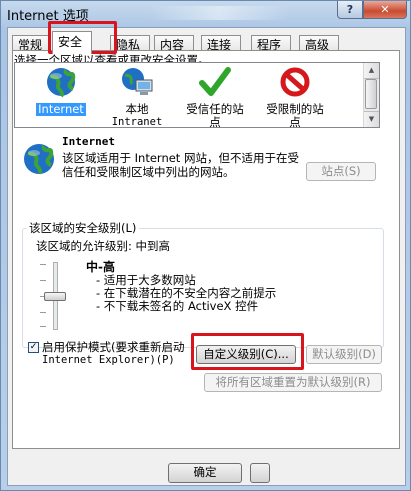 This screenshot has height=491, width=411. Describe the element at coordinates (219, 13) in the screenshot. I see `title-glare` at that location.